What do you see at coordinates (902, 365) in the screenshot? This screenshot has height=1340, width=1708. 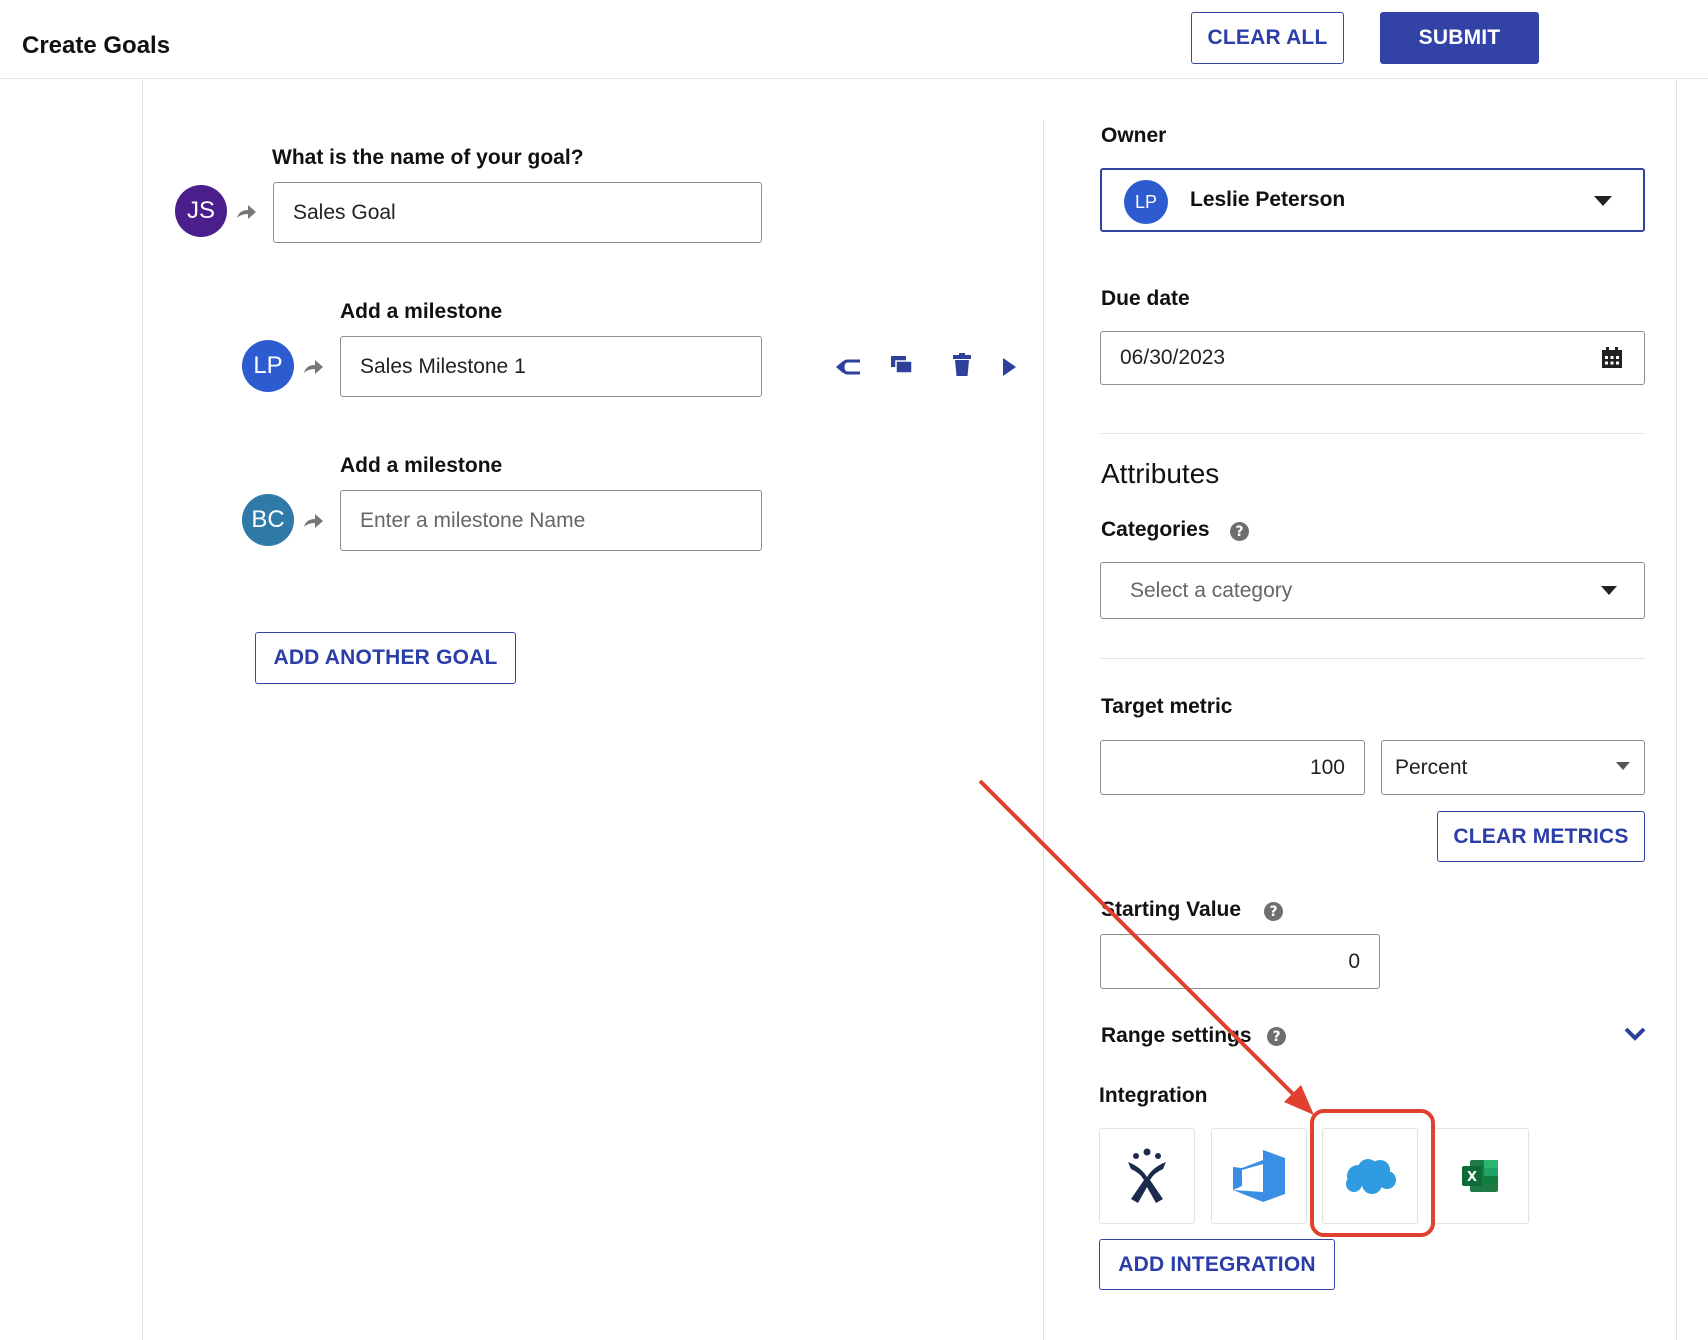 I see `duplicate-icon` at bounding box center [902, 365].